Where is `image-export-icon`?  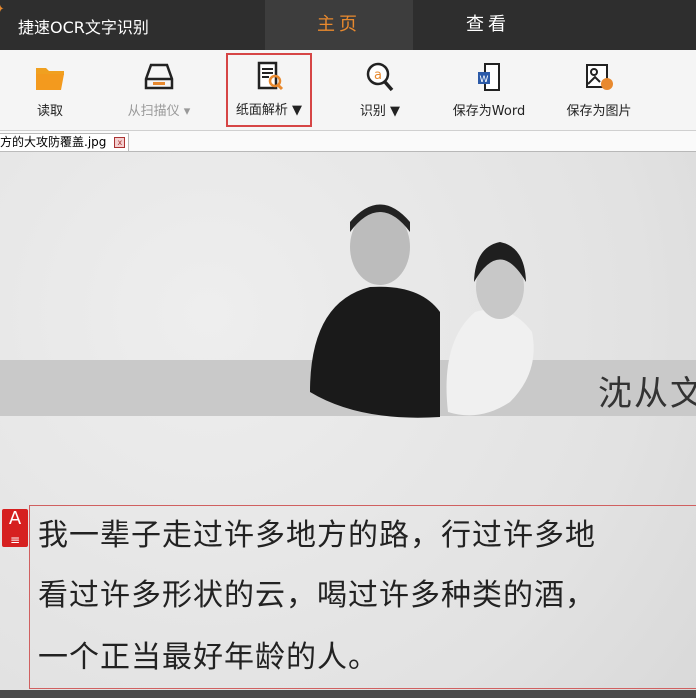
image-export-icon is located at coordinates (599, 77).